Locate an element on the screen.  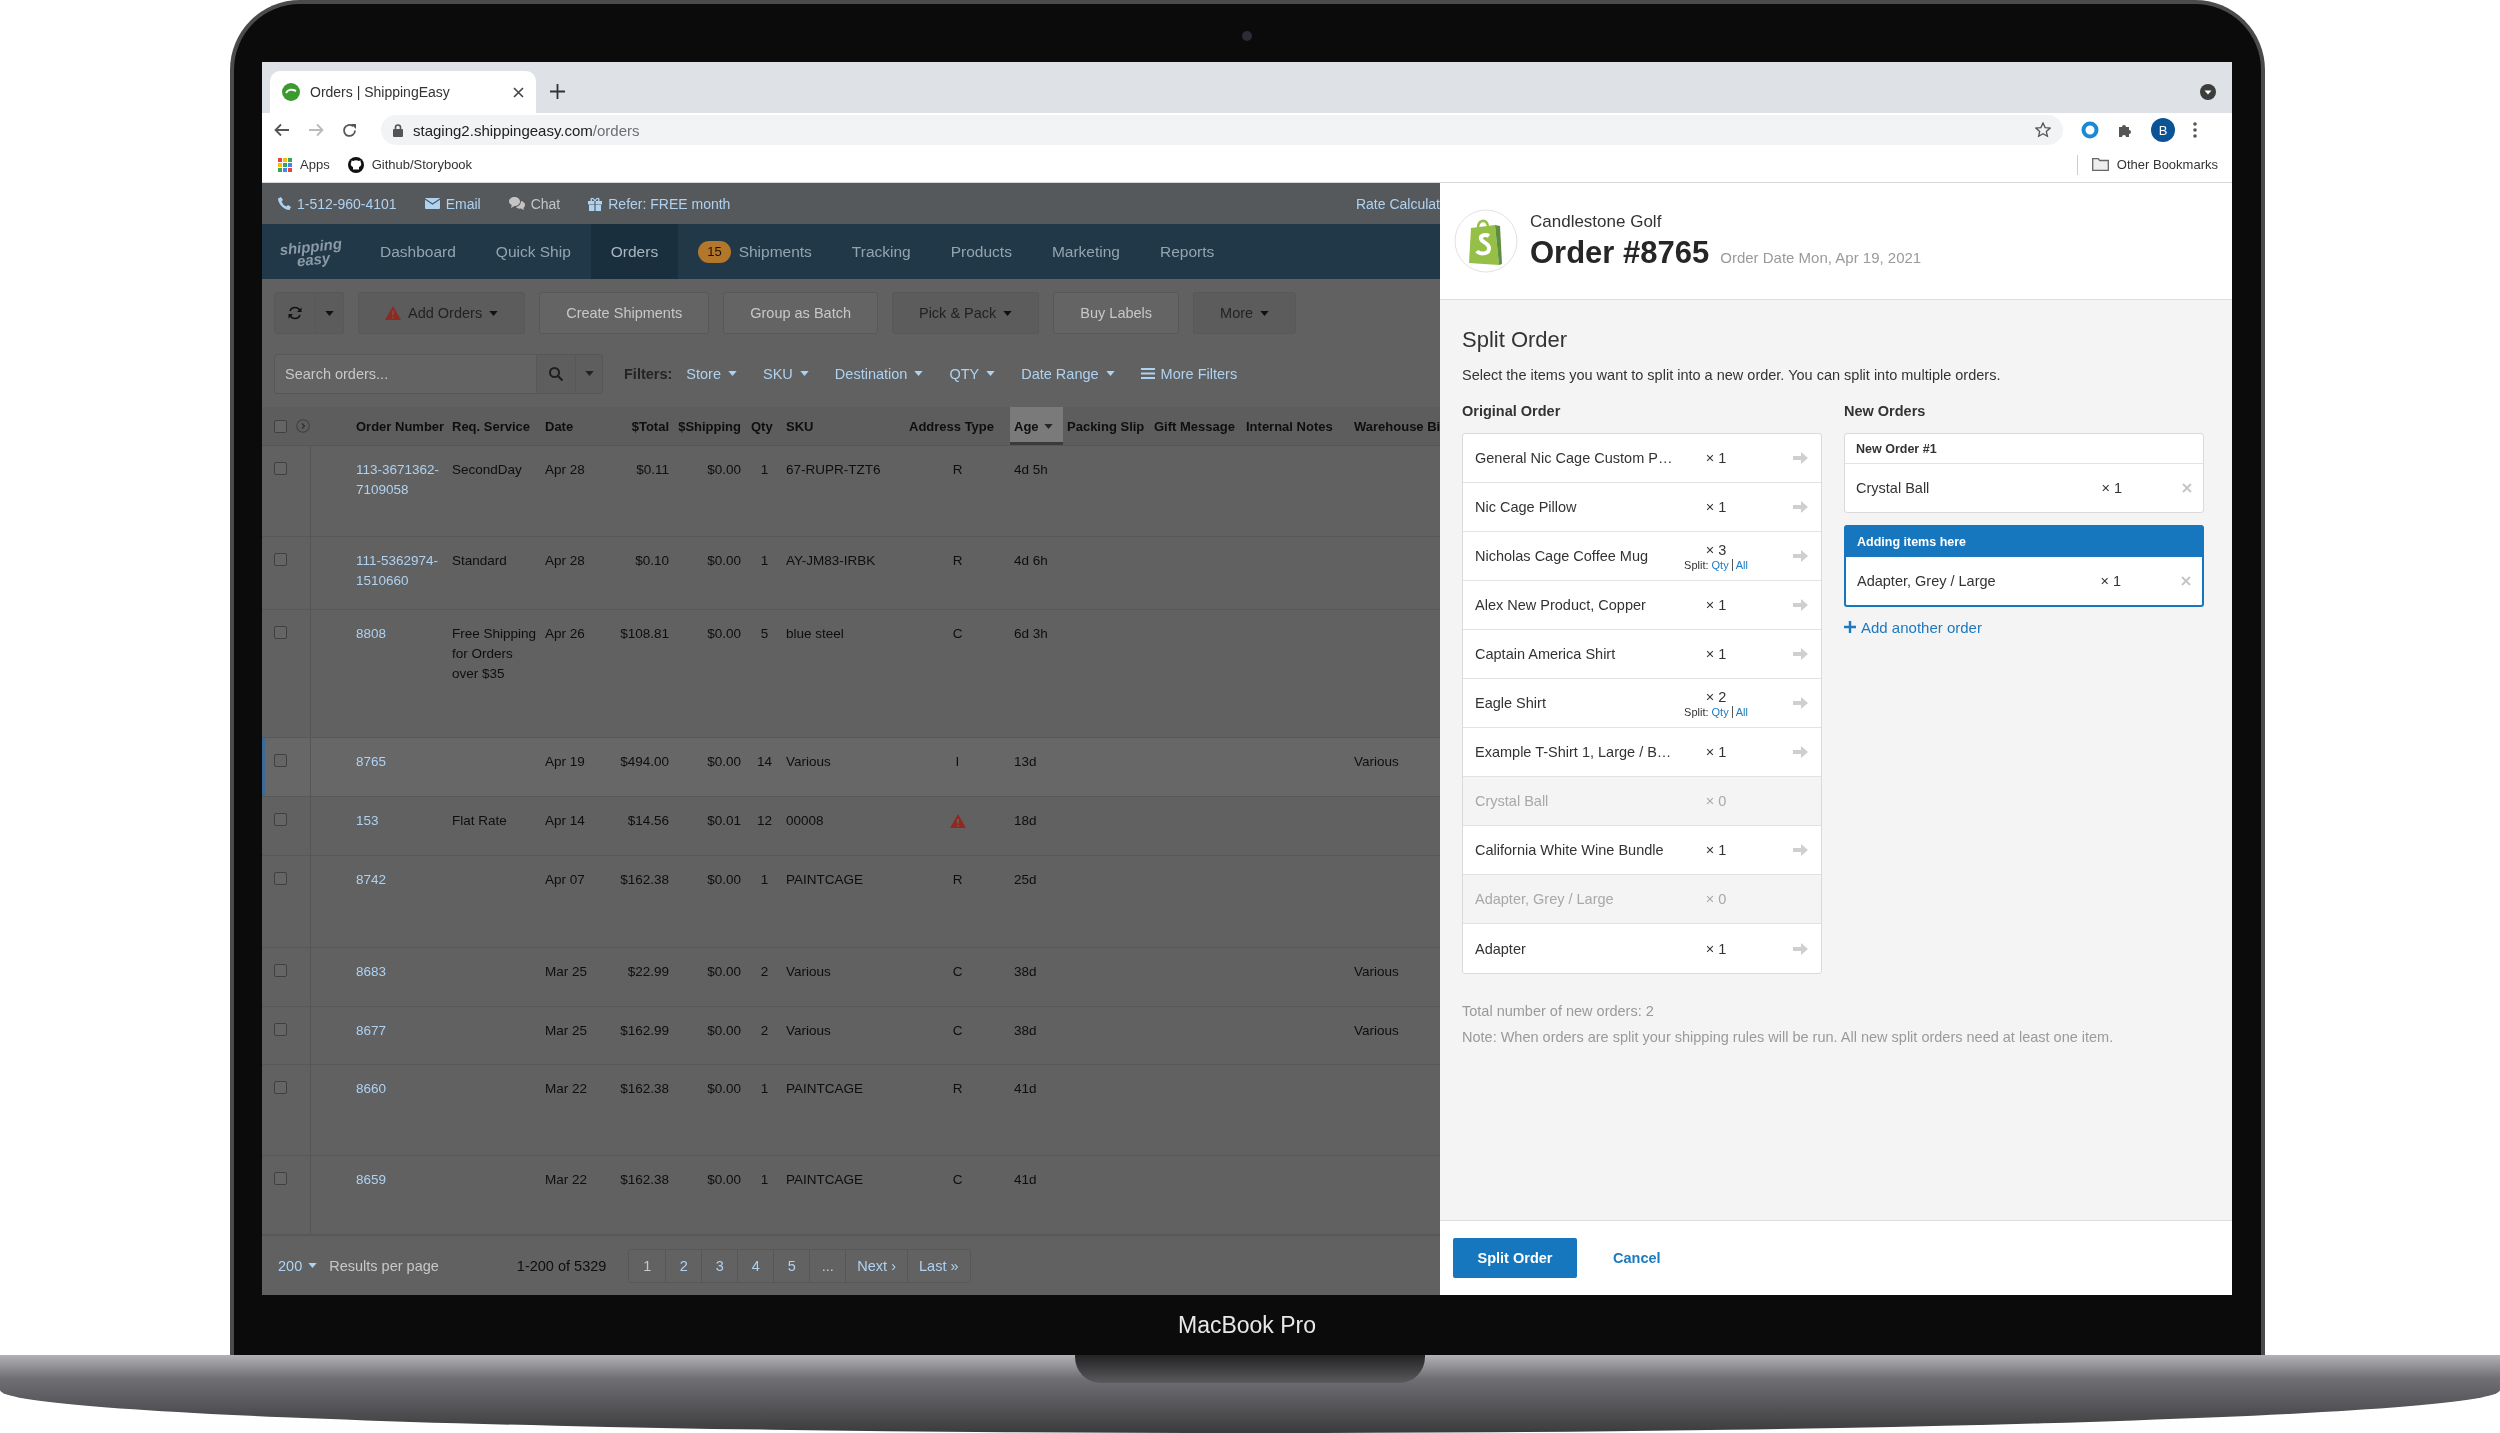
table-row: 111-5362974-1510660 Standard Apr 28 $0.10 $0.00 1 AY-JM83-IRBK R 4d 6h is located at coordinates (851, 573).